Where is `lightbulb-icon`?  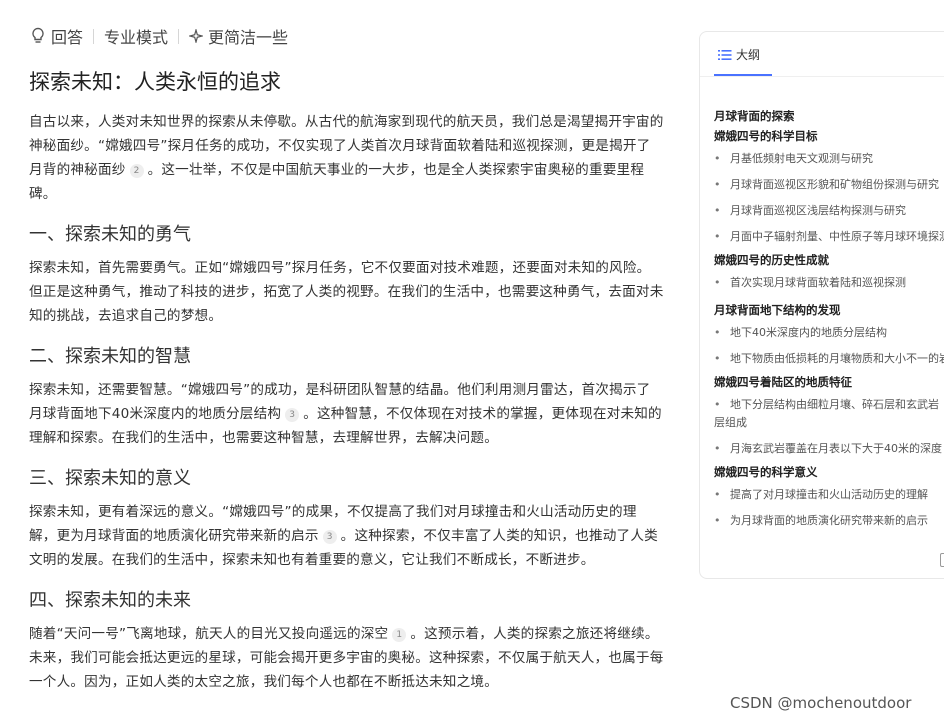
lightbulb-icon is located at coordinates (38, 35).